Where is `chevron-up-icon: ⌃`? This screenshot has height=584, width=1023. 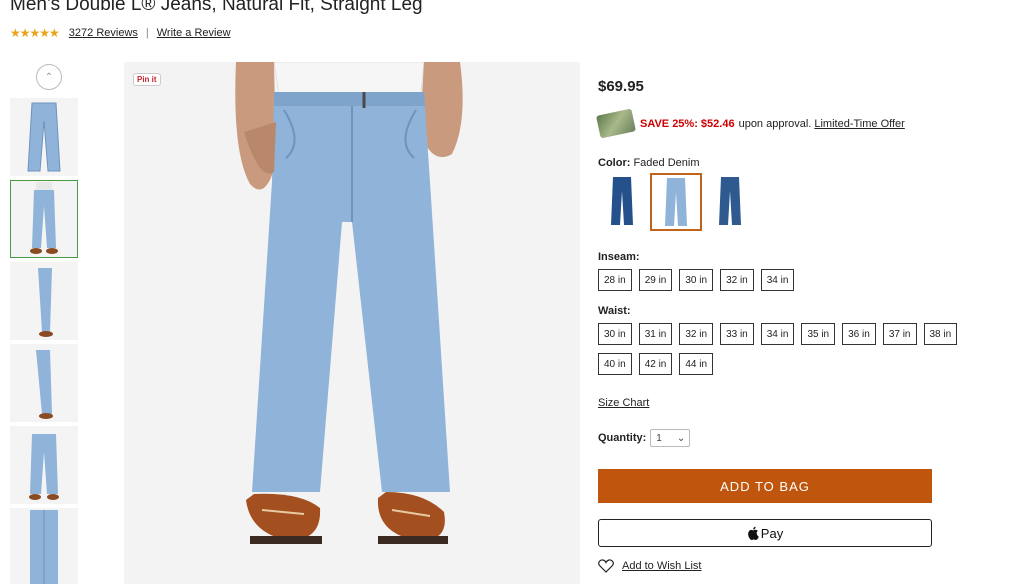
chevron-up-icon: ⌃ is located at coordinates (49, 77).